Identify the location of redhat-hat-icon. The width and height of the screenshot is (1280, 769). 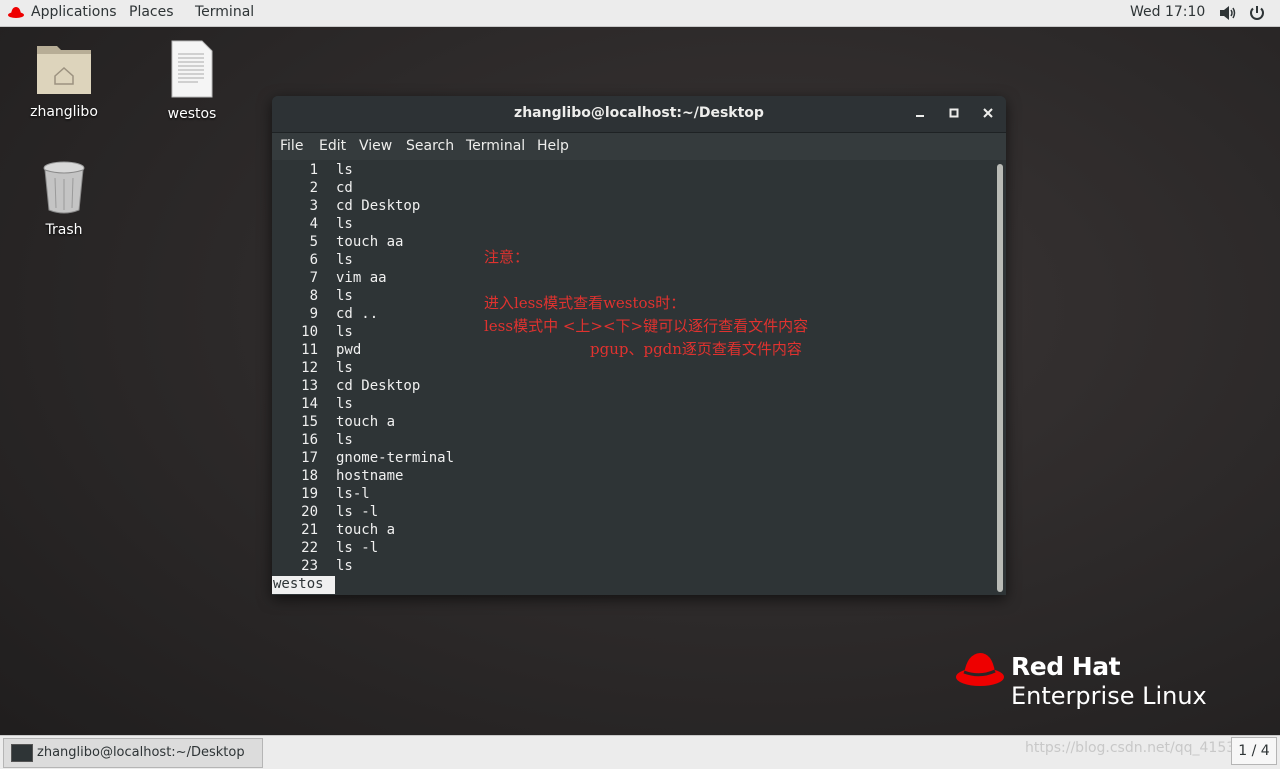
(980, 673).